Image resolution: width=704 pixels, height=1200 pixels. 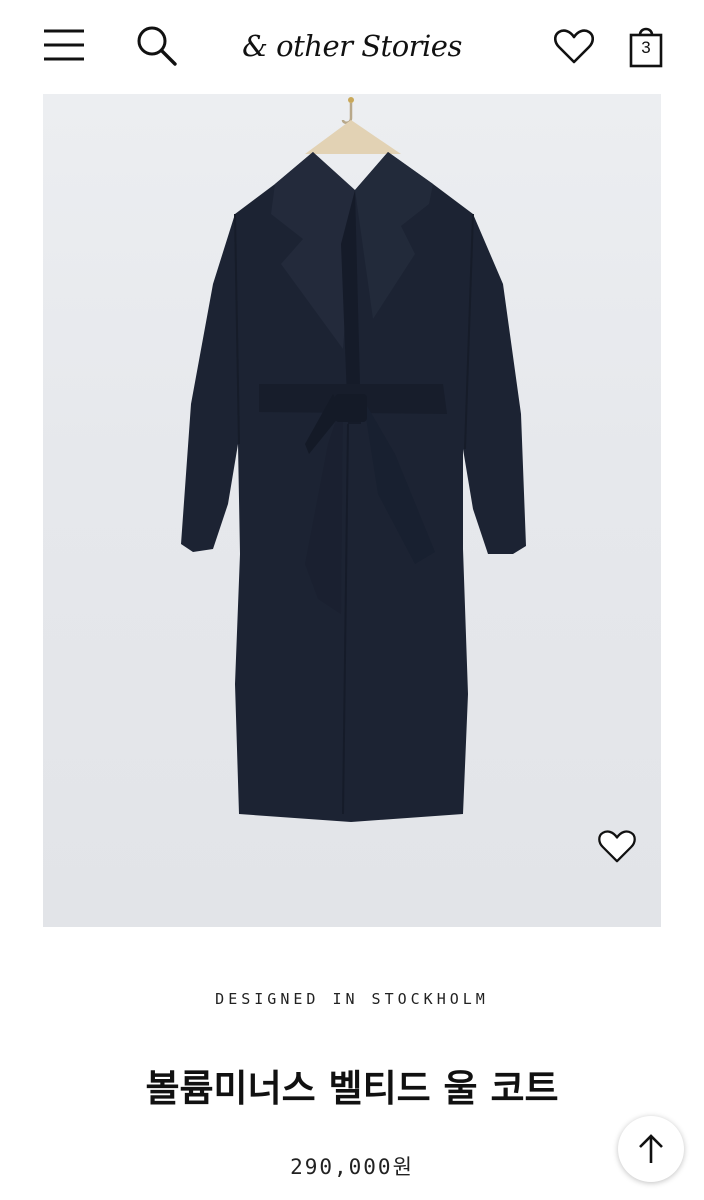 I want to click on menu-button, so click(x=64, y=45).